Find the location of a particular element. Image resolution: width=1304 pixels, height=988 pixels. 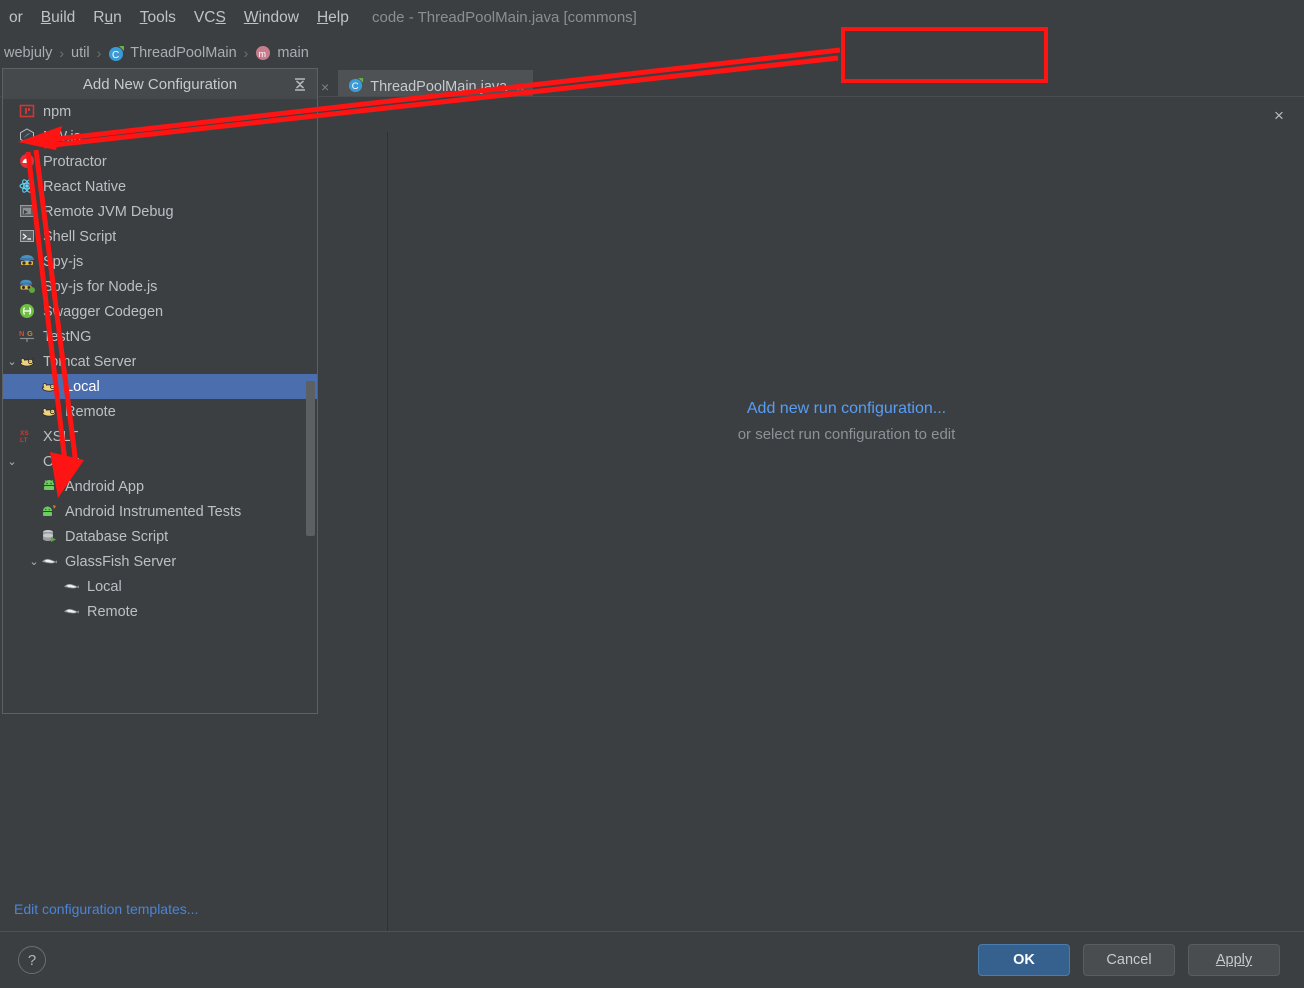

ok-button: OK is located at coordinates (1024, 960).